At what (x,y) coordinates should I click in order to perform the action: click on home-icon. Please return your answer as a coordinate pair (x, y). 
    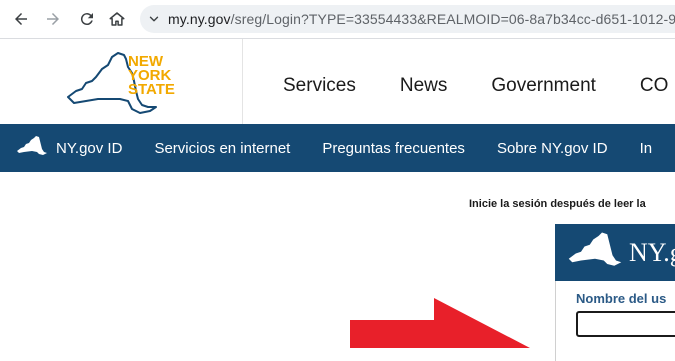
    Looking at the image, I should click on (117, 19).